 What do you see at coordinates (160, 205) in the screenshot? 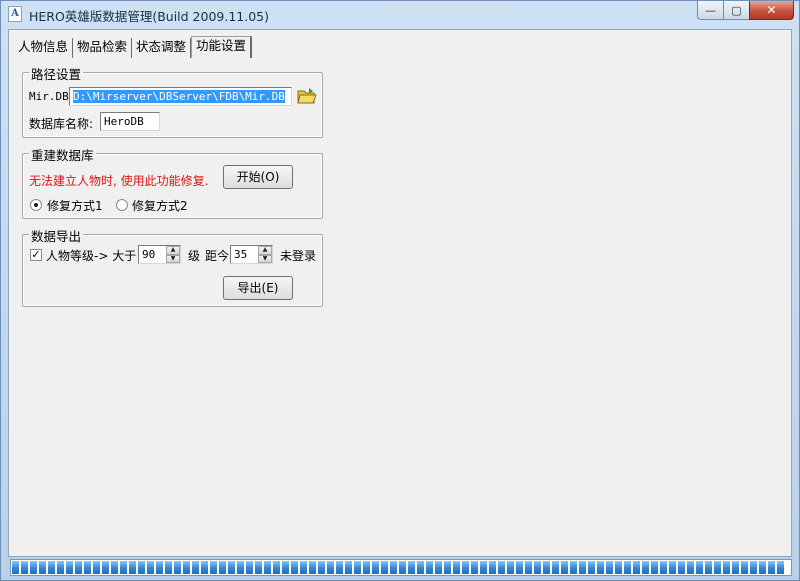
I see `repair-mode-2-label: 修复方式2` at bounding box center [160, 205].